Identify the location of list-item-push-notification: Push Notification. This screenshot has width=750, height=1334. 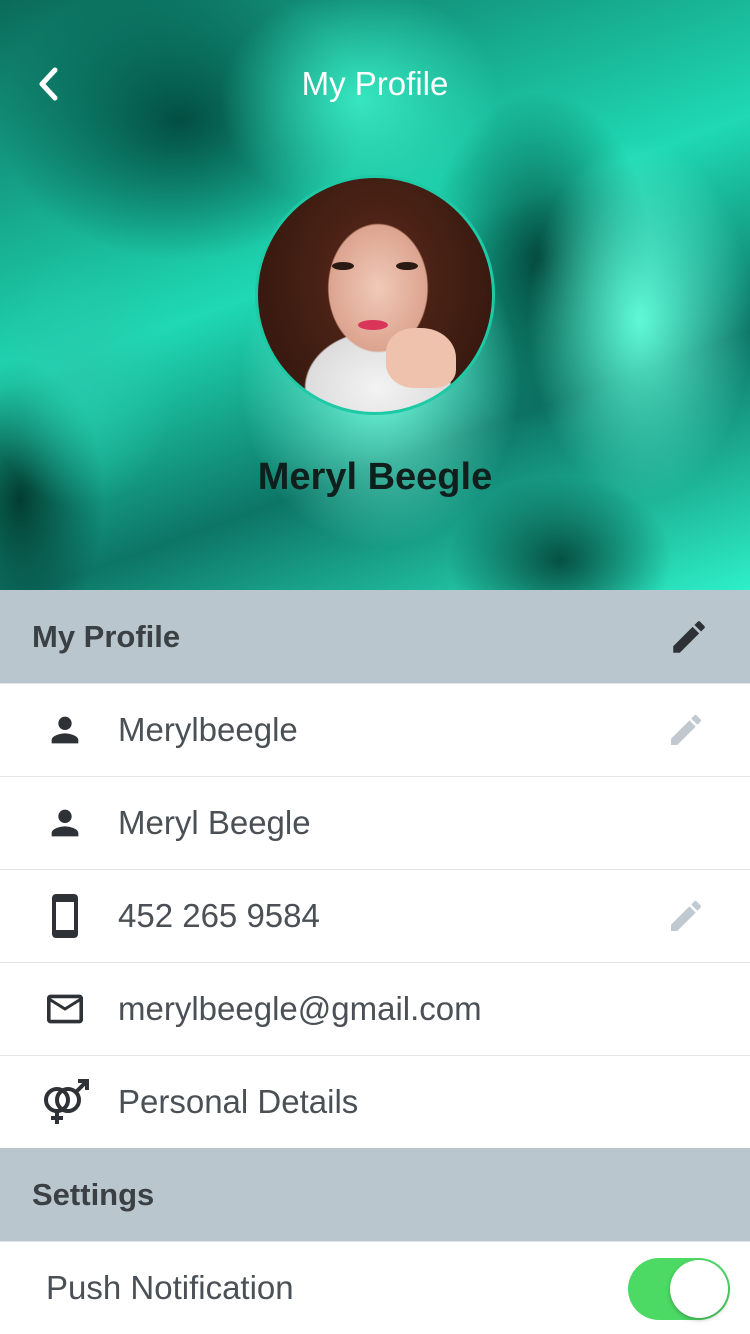
(375, 1287).